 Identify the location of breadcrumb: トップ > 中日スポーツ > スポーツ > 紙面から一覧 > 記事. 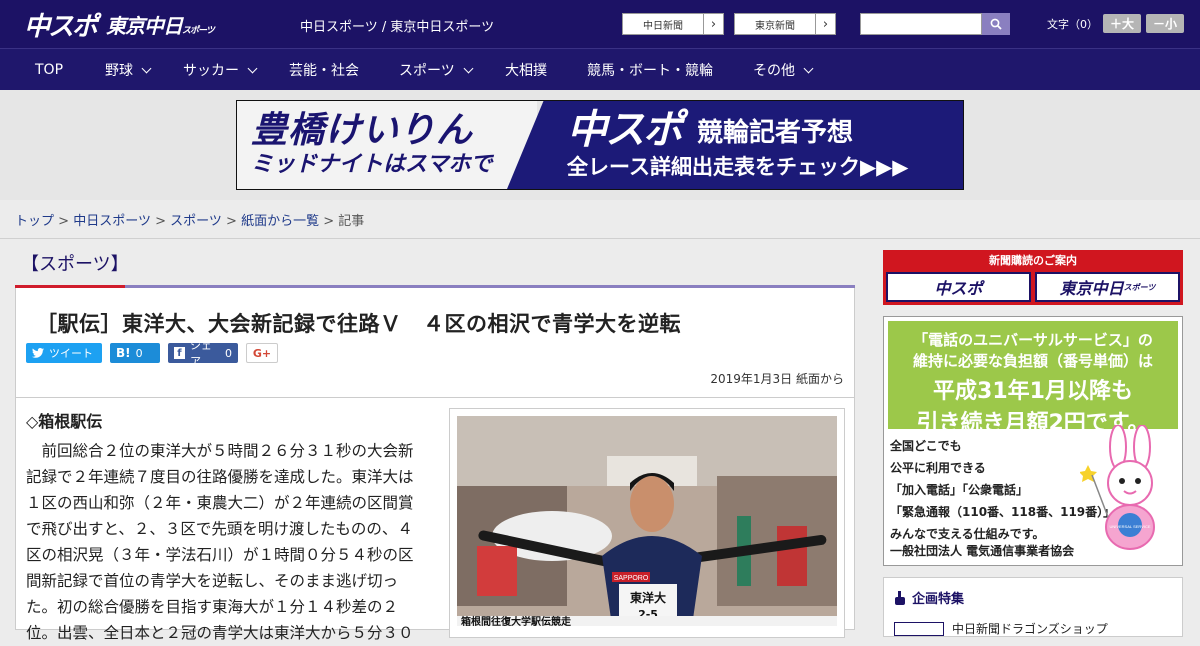
(189, 219).